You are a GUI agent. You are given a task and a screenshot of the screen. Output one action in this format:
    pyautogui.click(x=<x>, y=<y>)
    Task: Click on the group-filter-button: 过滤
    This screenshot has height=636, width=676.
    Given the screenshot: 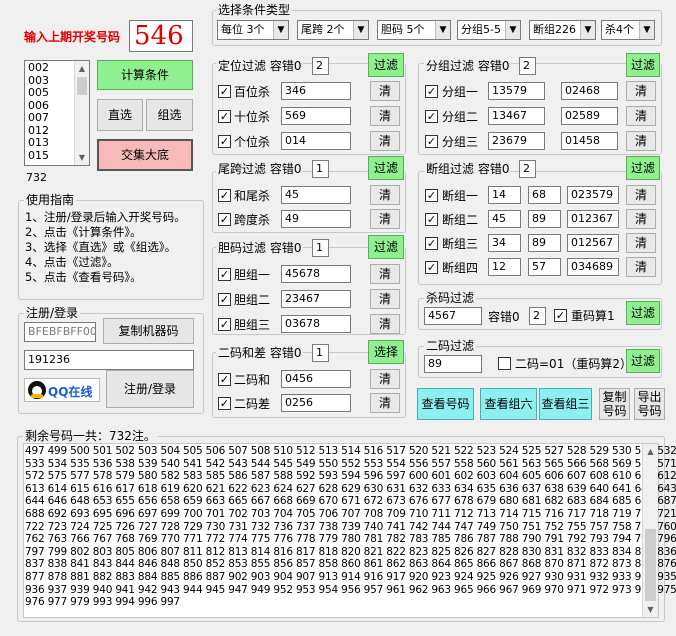 What is the action you would take?
    pyautogui.click(x=643, y=65)
    